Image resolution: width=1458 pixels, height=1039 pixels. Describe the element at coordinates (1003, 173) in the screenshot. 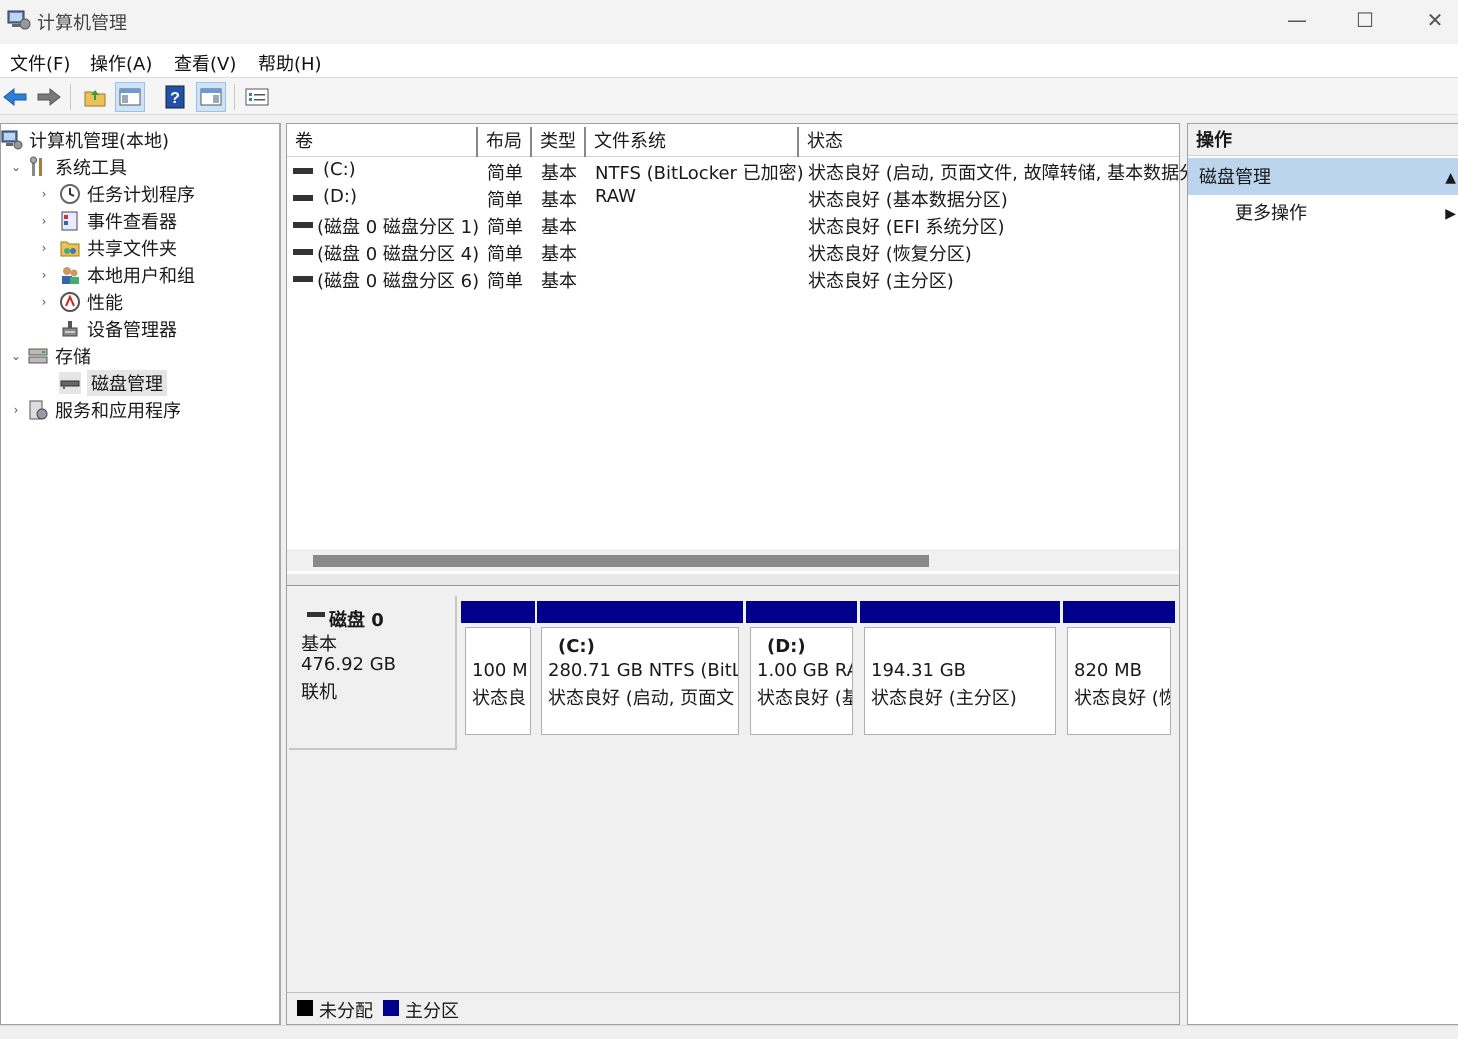

I see `volume-status: 状态良好 (启动, 页面文件, 故障转储, 基本数据分` at that location.